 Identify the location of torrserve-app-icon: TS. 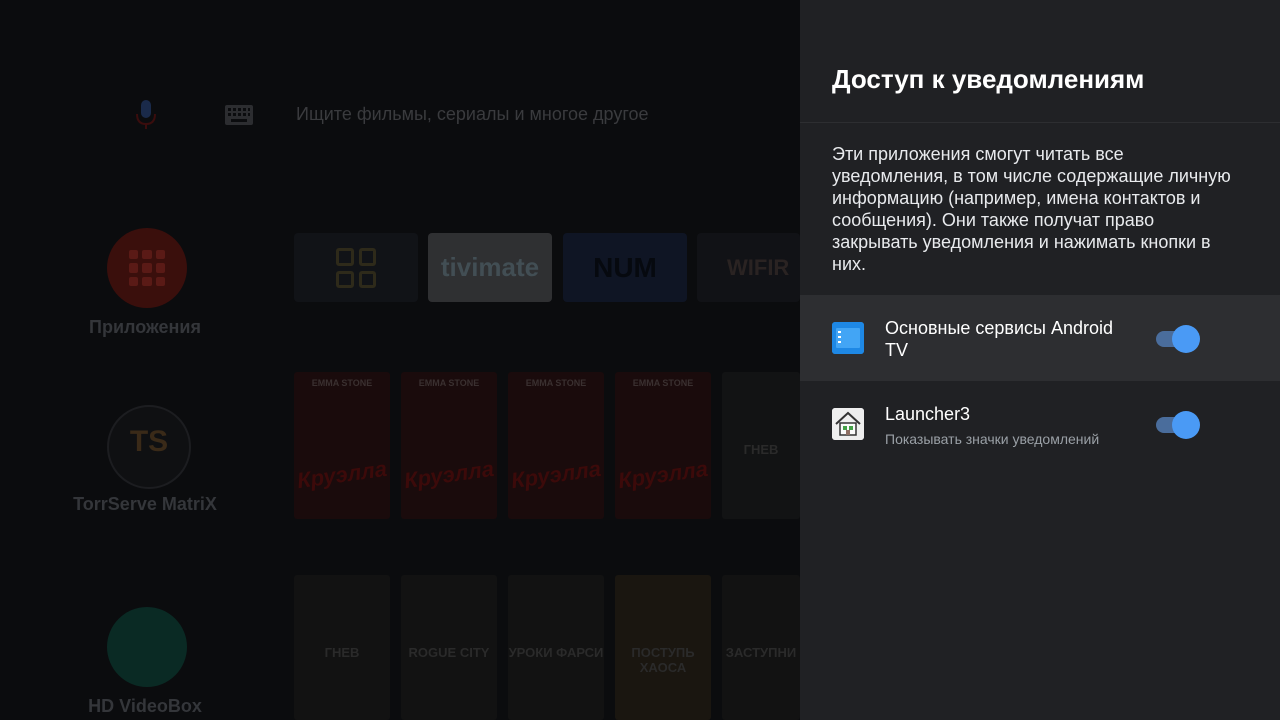
(149, 447).